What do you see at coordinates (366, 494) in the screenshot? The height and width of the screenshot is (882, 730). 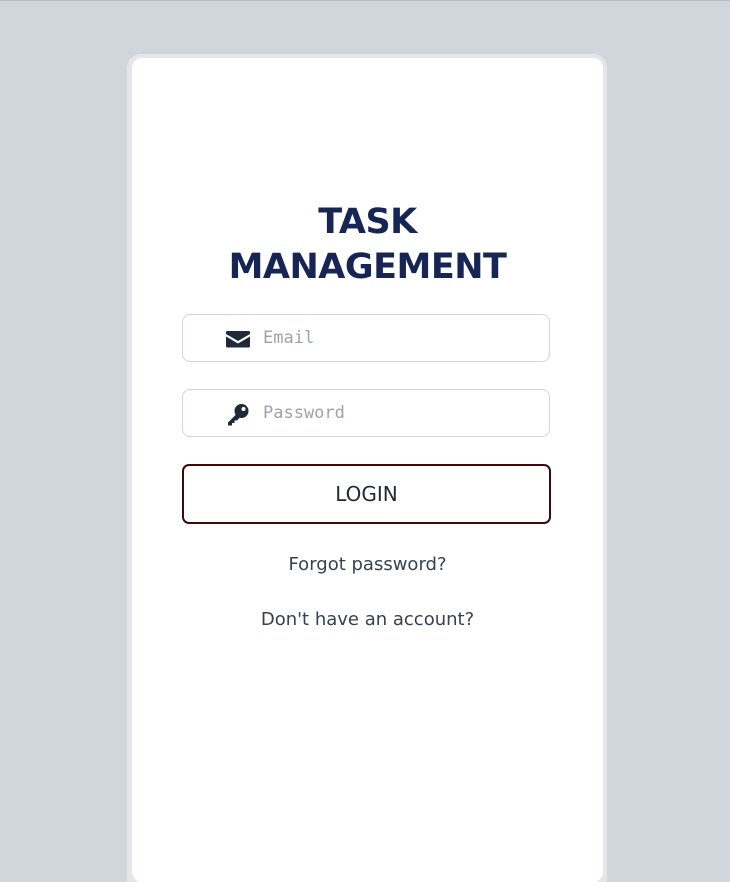 I see `login-button: LOGIN` at bounding box center [366, 494].